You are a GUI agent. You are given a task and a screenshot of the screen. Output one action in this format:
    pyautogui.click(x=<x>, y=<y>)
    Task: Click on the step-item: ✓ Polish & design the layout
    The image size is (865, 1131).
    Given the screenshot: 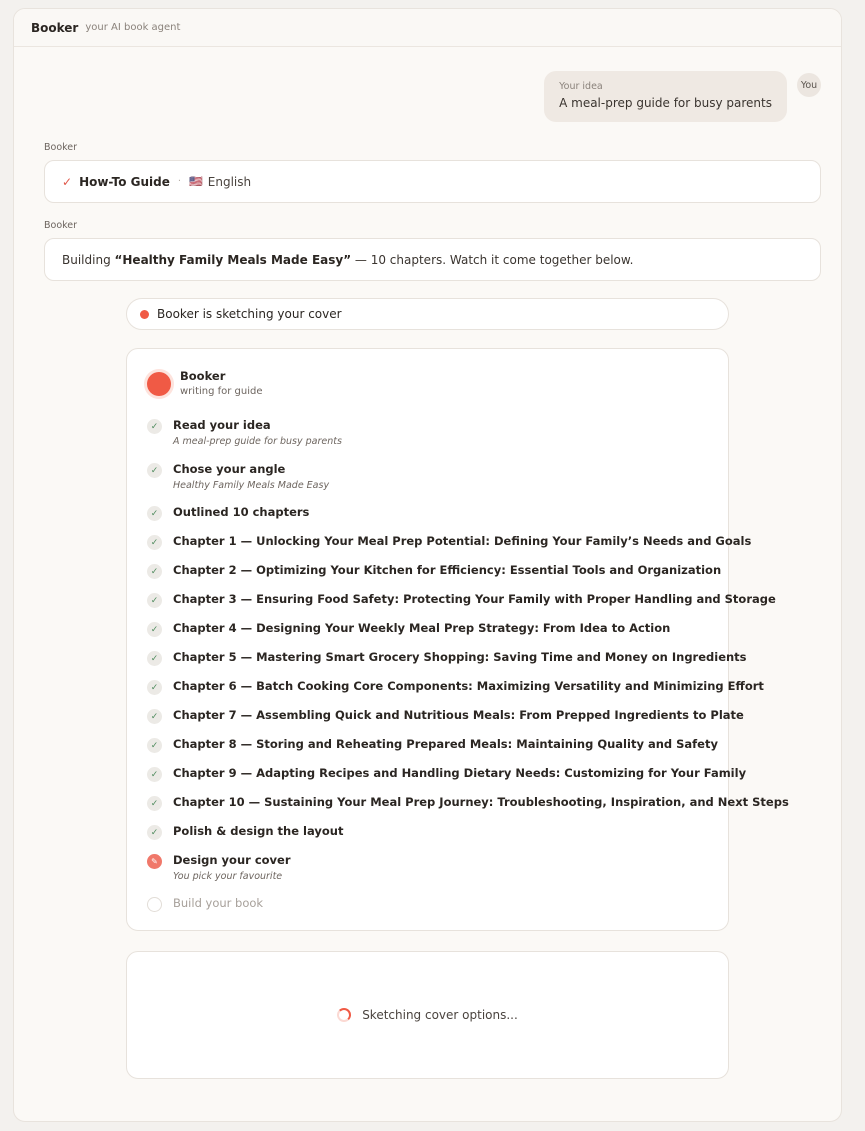 What is the action you would take?
    pyautogui.click(x=245, y=832)
    